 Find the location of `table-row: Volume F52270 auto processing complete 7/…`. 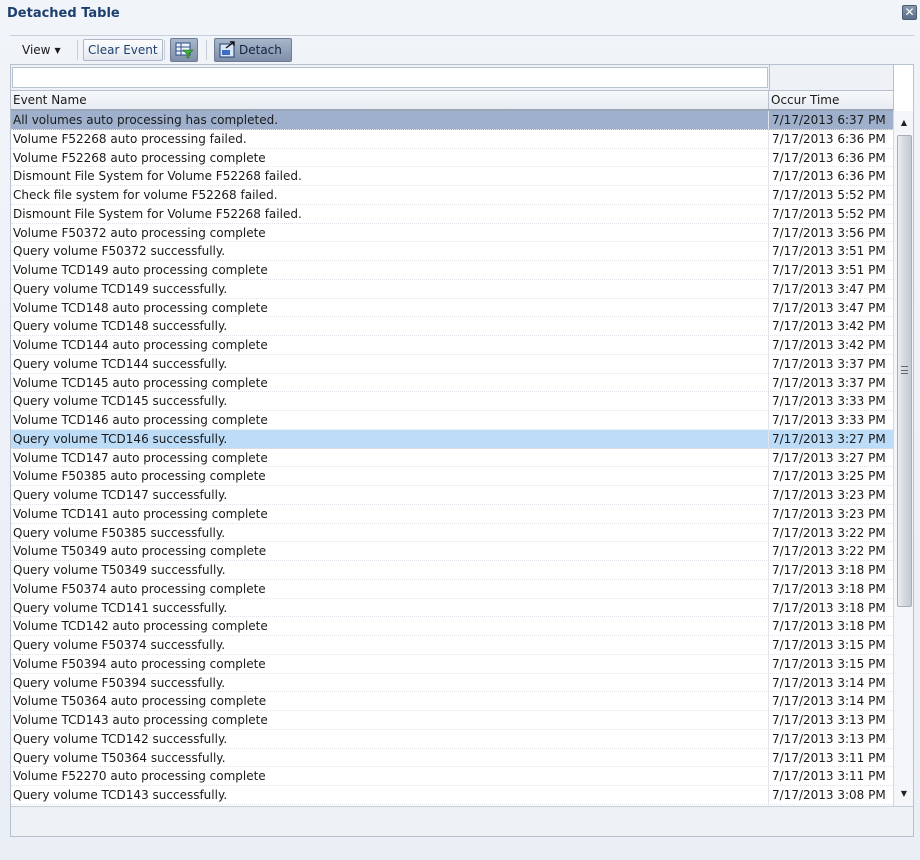

table-row: Volume F52270 auto processing complete 7/… is located at coordinates (452, 776).